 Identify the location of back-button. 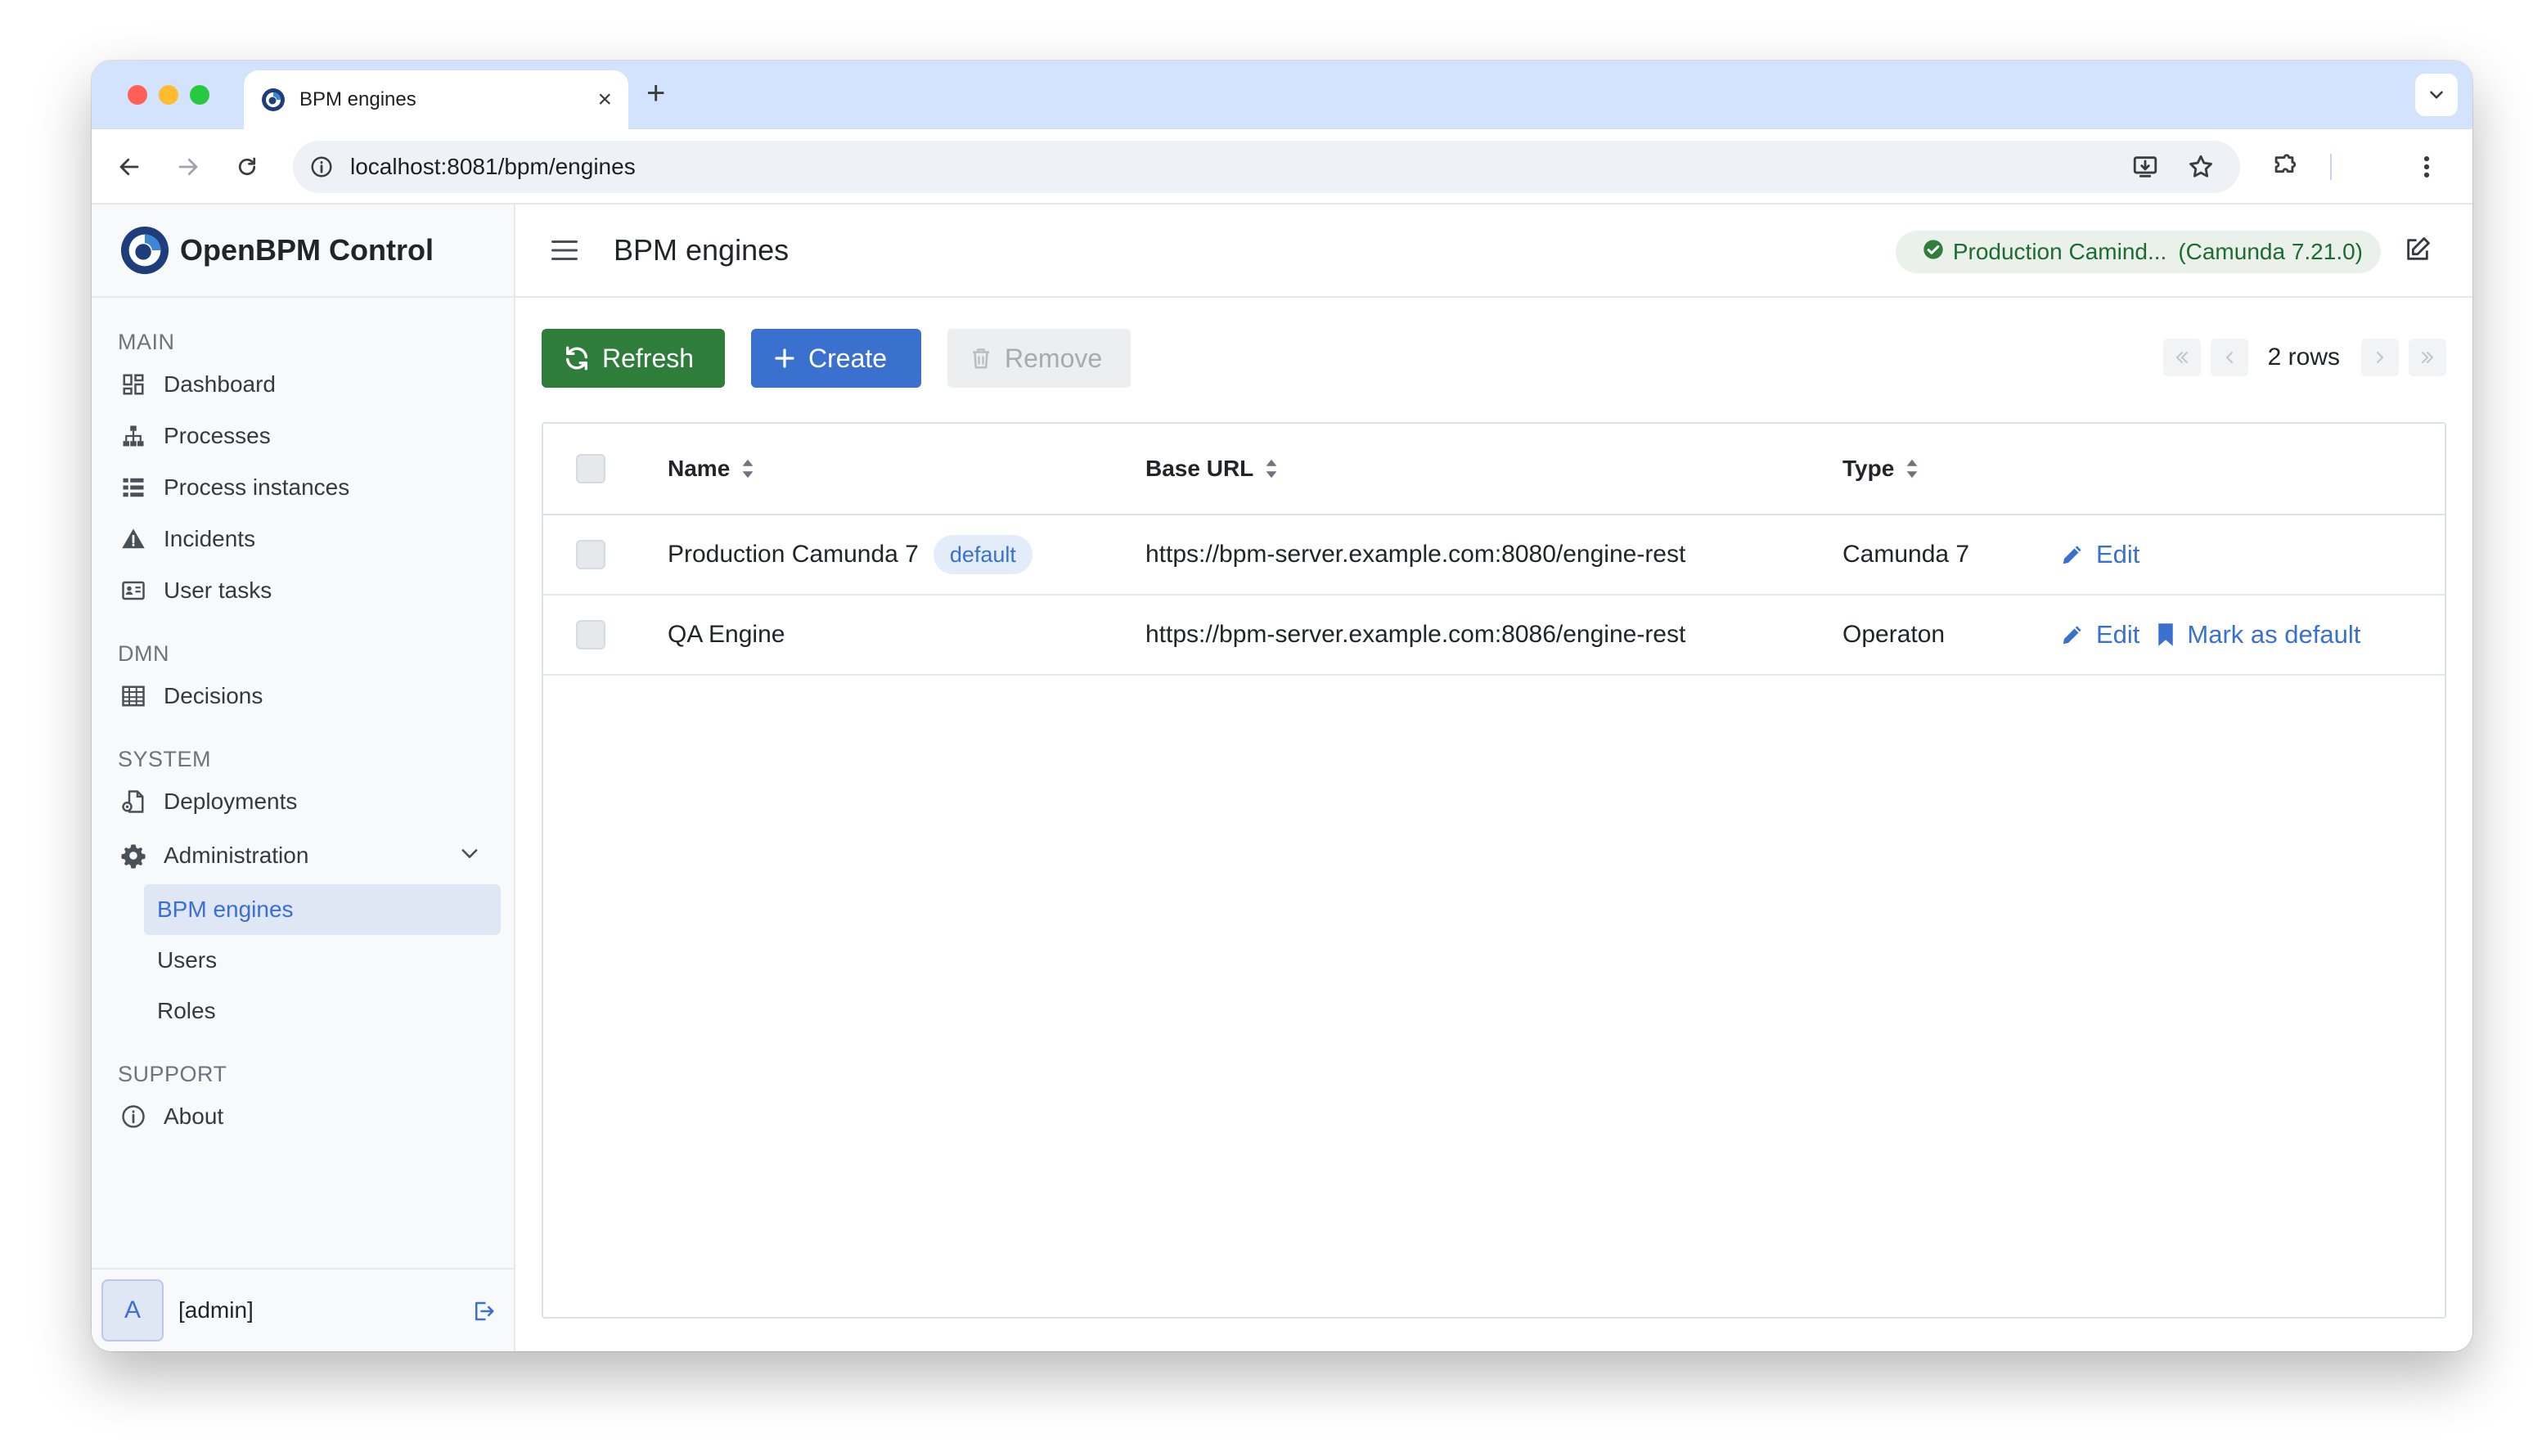
(129, 167).